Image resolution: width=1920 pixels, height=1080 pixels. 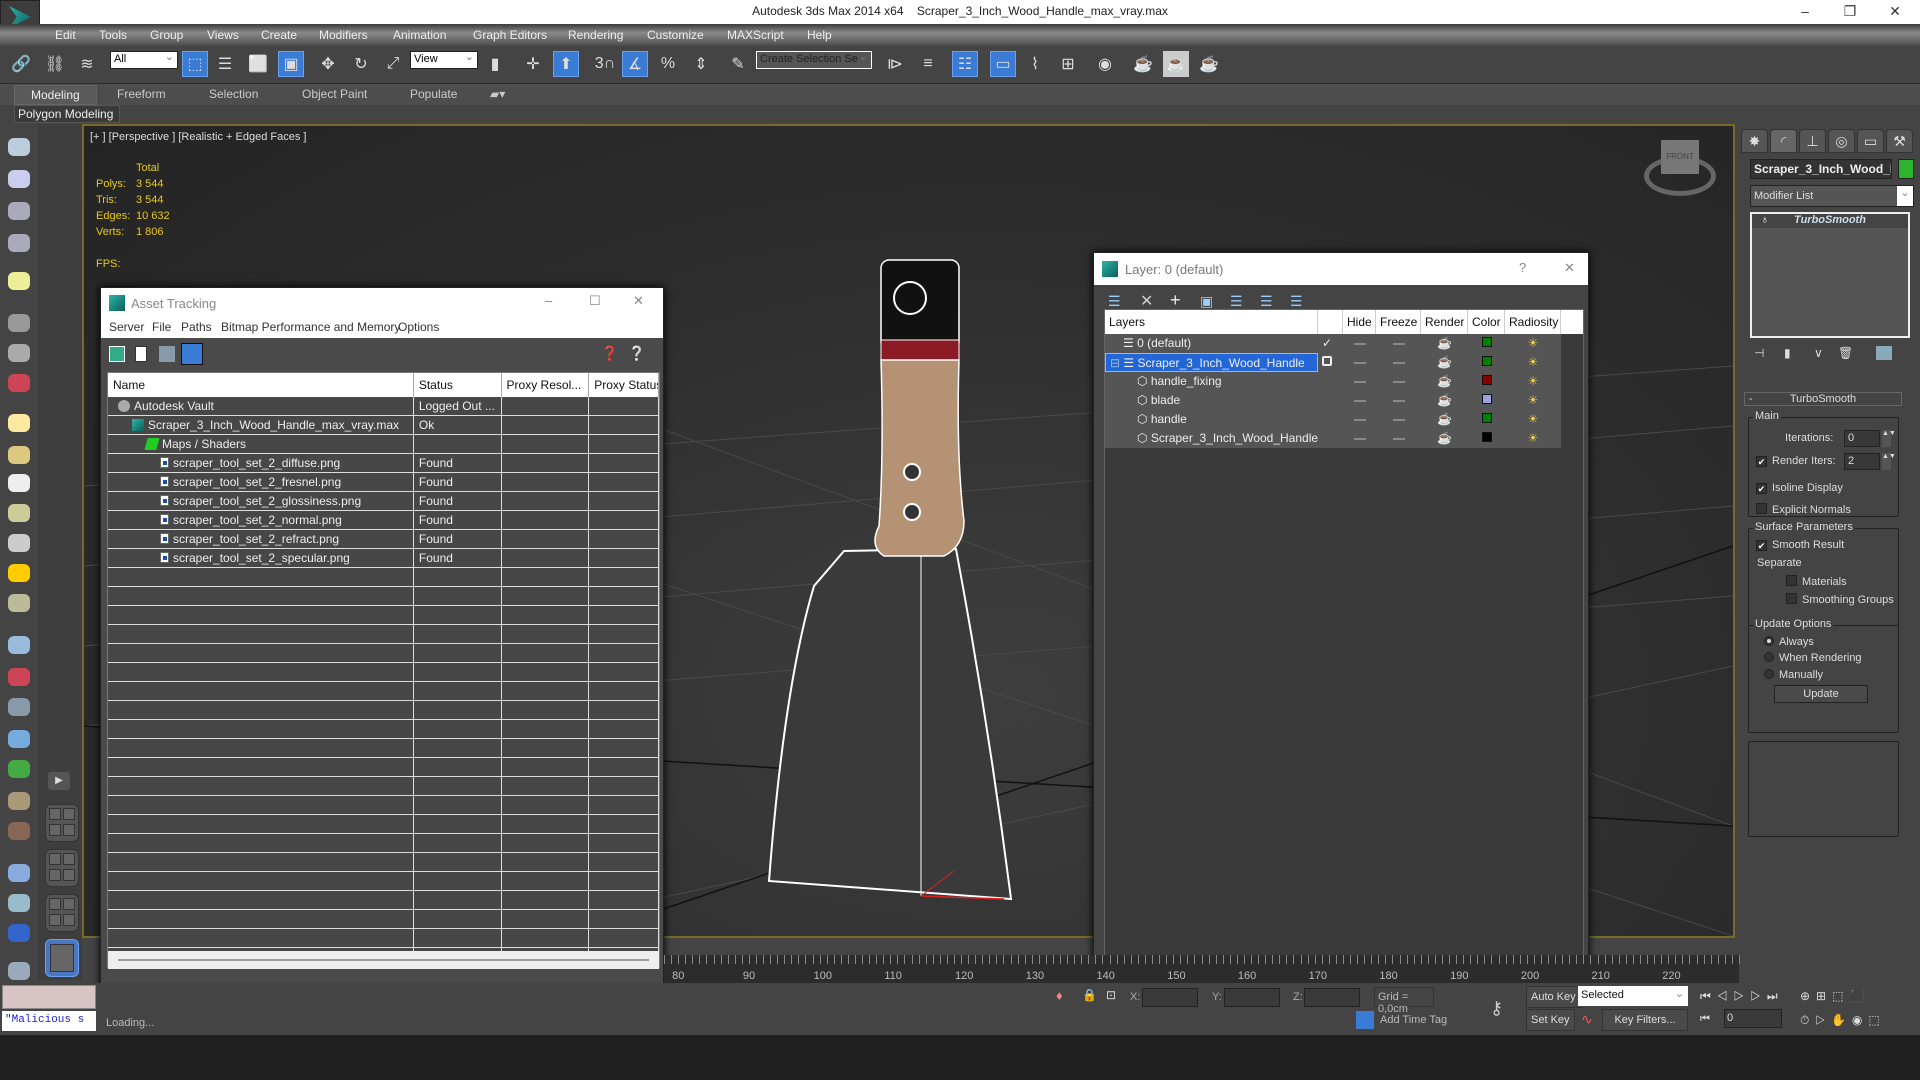 I want to click on horizontal-scrollbar, so click(x=383, y=960).